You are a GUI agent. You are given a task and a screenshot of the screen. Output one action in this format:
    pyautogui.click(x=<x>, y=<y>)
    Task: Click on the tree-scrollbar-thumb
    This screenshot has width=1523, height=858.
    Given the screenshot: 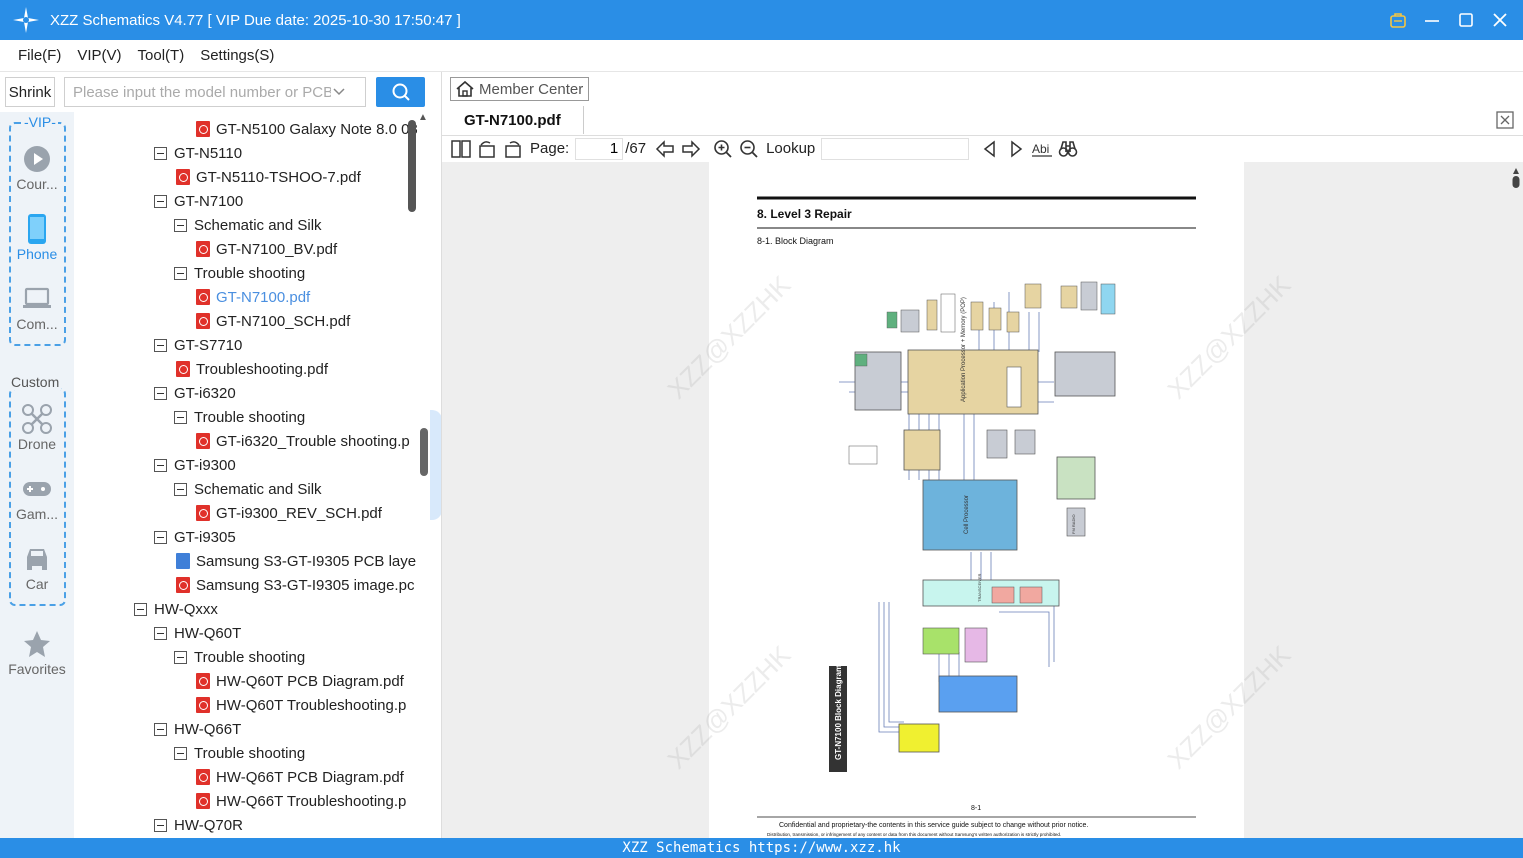 What is the action you would take?
    pyautogui.click(x=412, y=166)
    